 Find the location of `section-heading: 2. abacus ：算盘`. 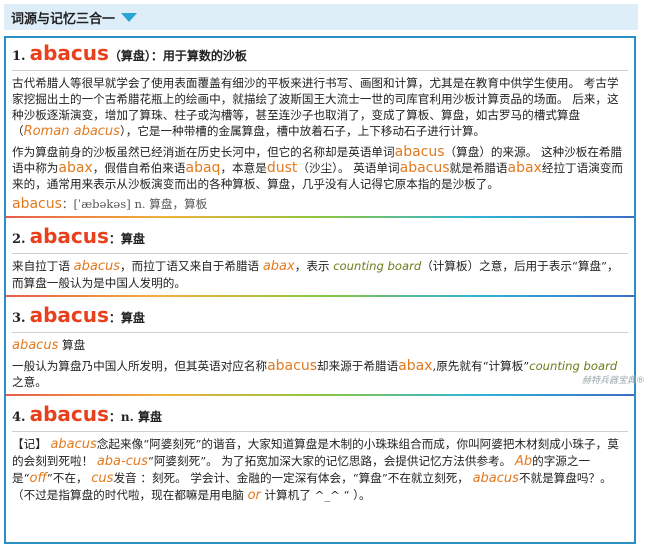

section-heading: 2. abacus ：算盘 is located at coordinates (320, 236).